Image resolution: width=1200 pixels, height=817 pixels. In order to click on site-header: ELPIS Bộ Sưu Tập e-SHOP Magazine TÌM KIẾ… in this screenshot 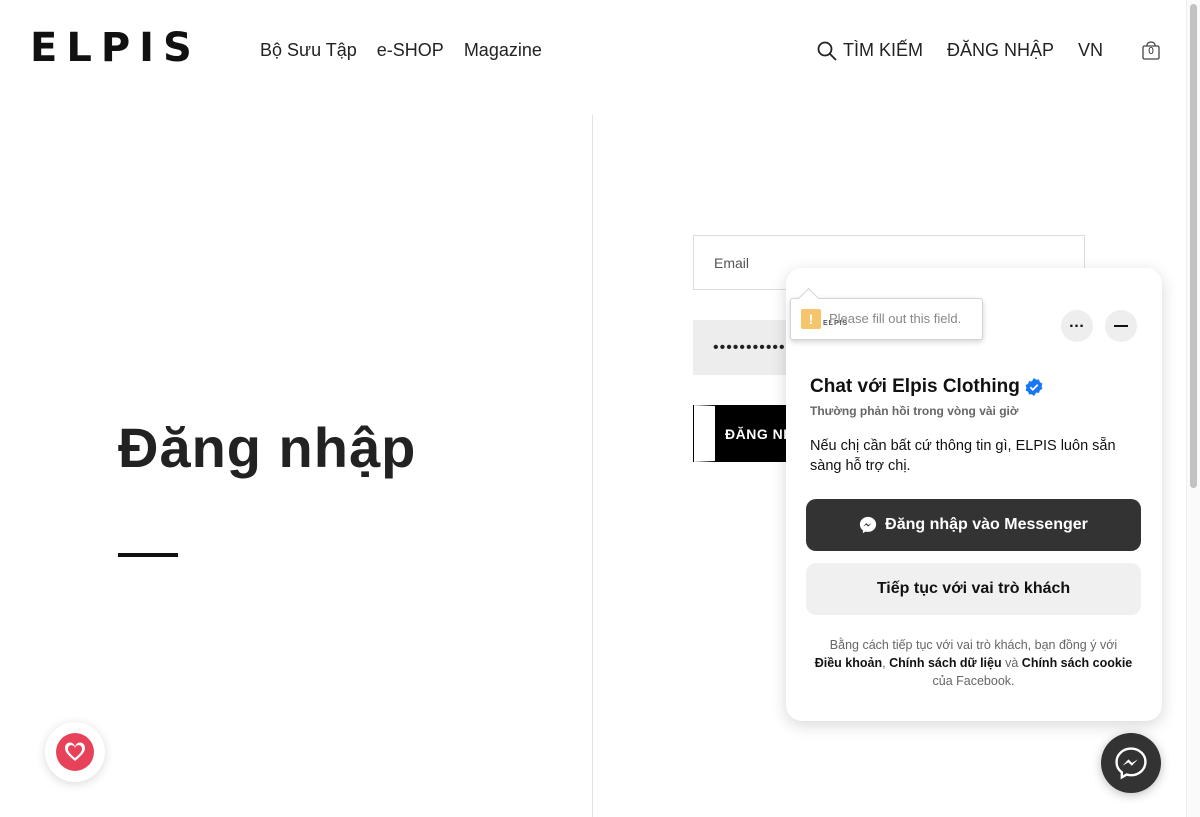, I will do `click(593, 50)`.